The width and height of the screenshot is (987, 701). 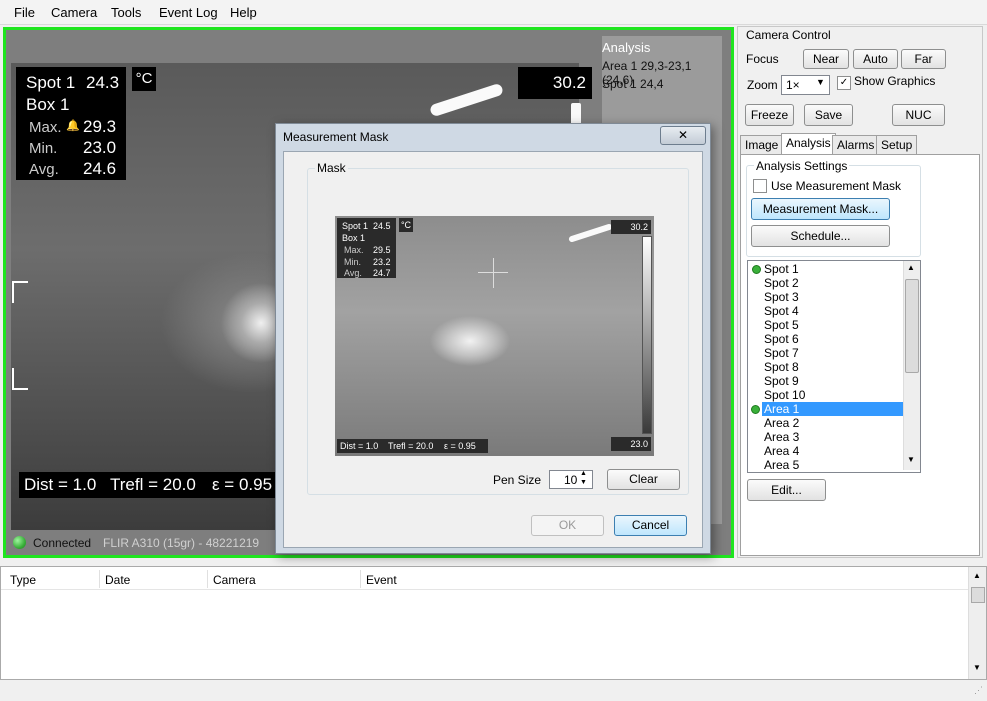 What do you see at coordinates (762, 144) in the screenshot?
I see `tab-image: Image` at bounding box center [762, 144].